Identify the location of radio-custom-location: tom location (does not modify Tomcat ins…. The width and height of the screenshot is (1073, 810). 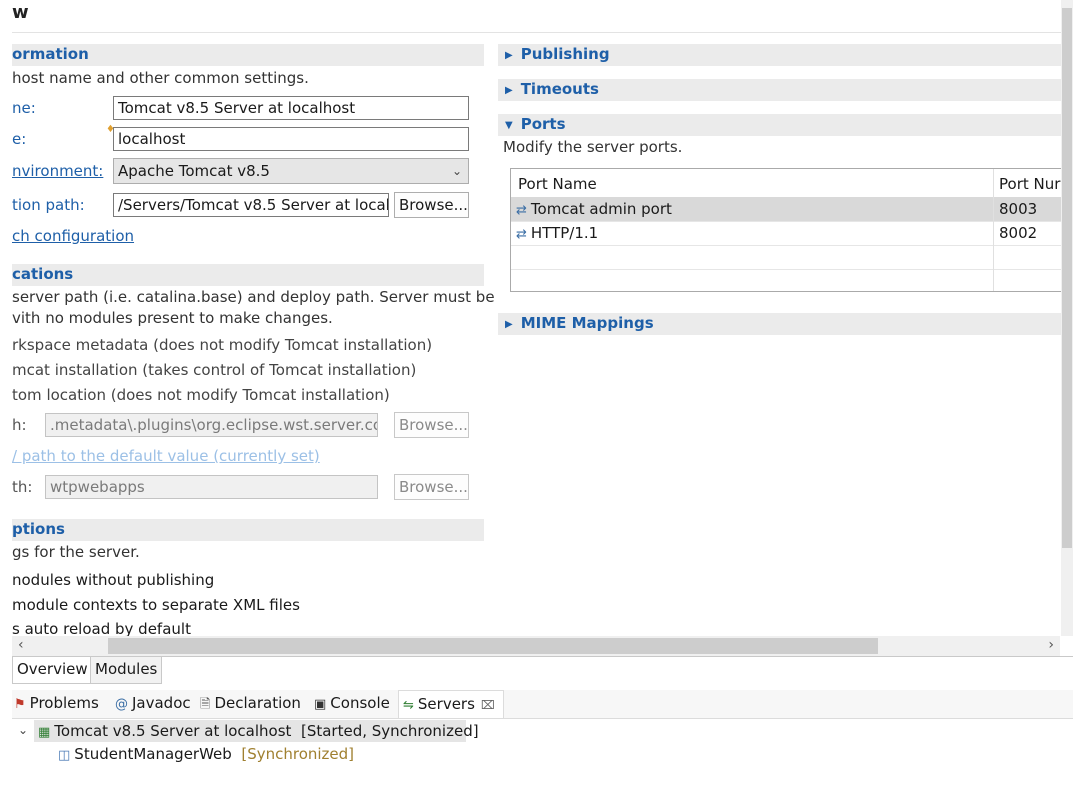
(201, 395).